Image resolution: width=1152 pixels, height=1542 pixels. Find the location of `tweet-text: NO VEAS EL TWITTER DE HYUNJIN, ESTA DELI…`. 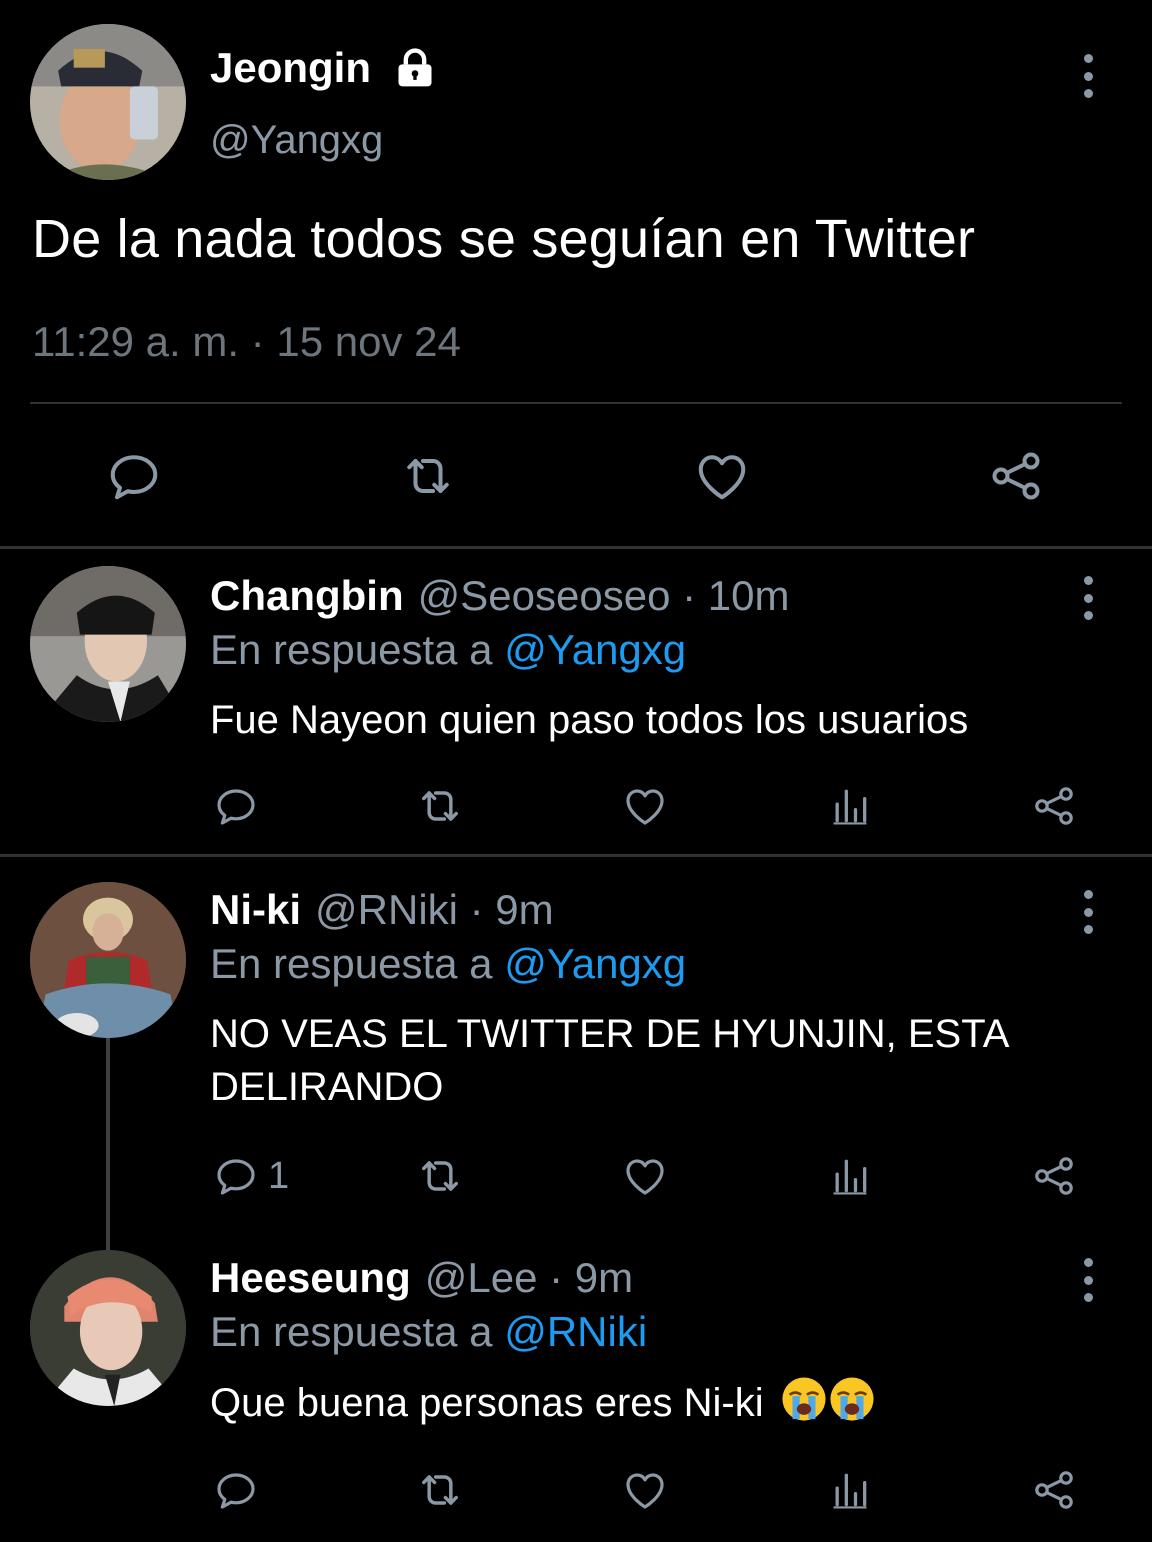

tweet-text: NO VEAS EL TWITTER DE HYUNJIN, ESTA DELI… is located at coordinates (609, 1060).